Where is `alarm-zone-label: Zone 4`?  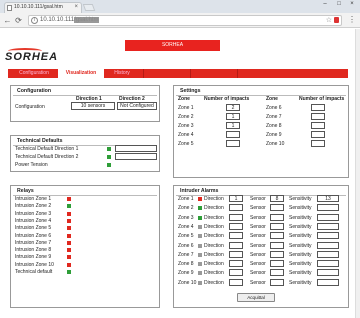
alarm-zone-label: Zone 4 is located at coordinates (186, 226).